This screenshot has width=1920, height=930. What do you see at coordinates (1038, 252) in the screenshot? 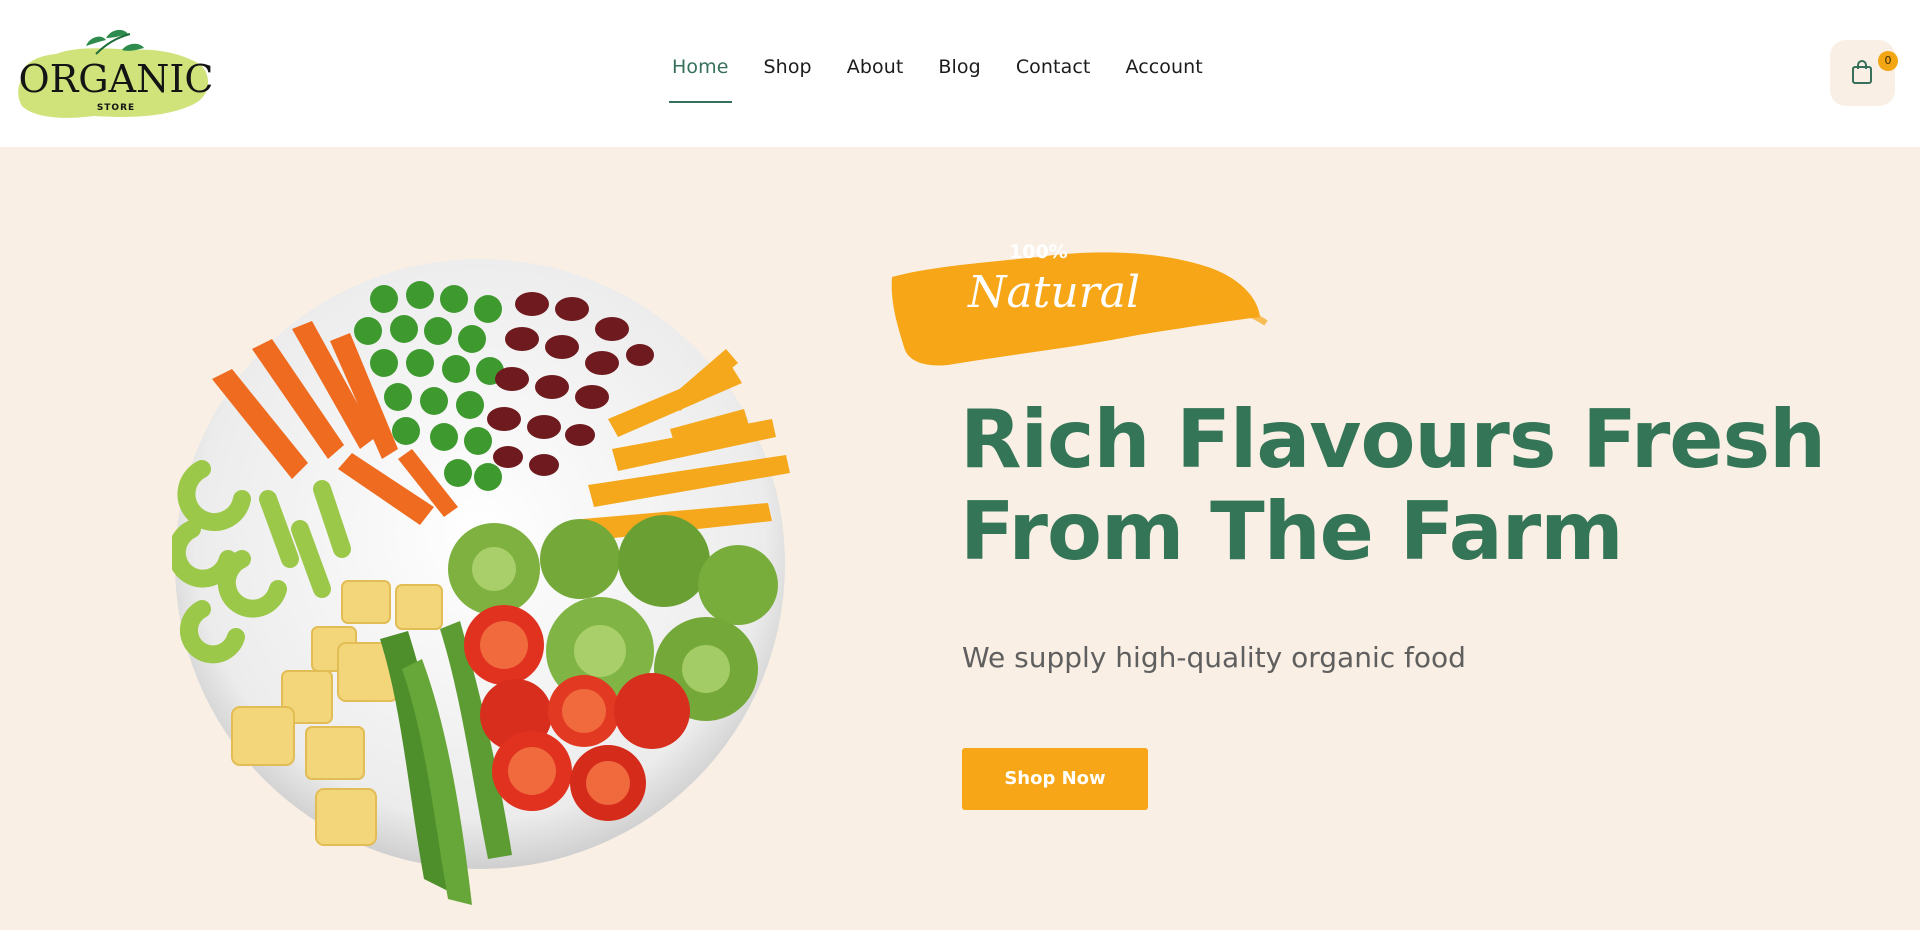
I see `badge-percent-text: 100%` at bounding box center [1038, 252].